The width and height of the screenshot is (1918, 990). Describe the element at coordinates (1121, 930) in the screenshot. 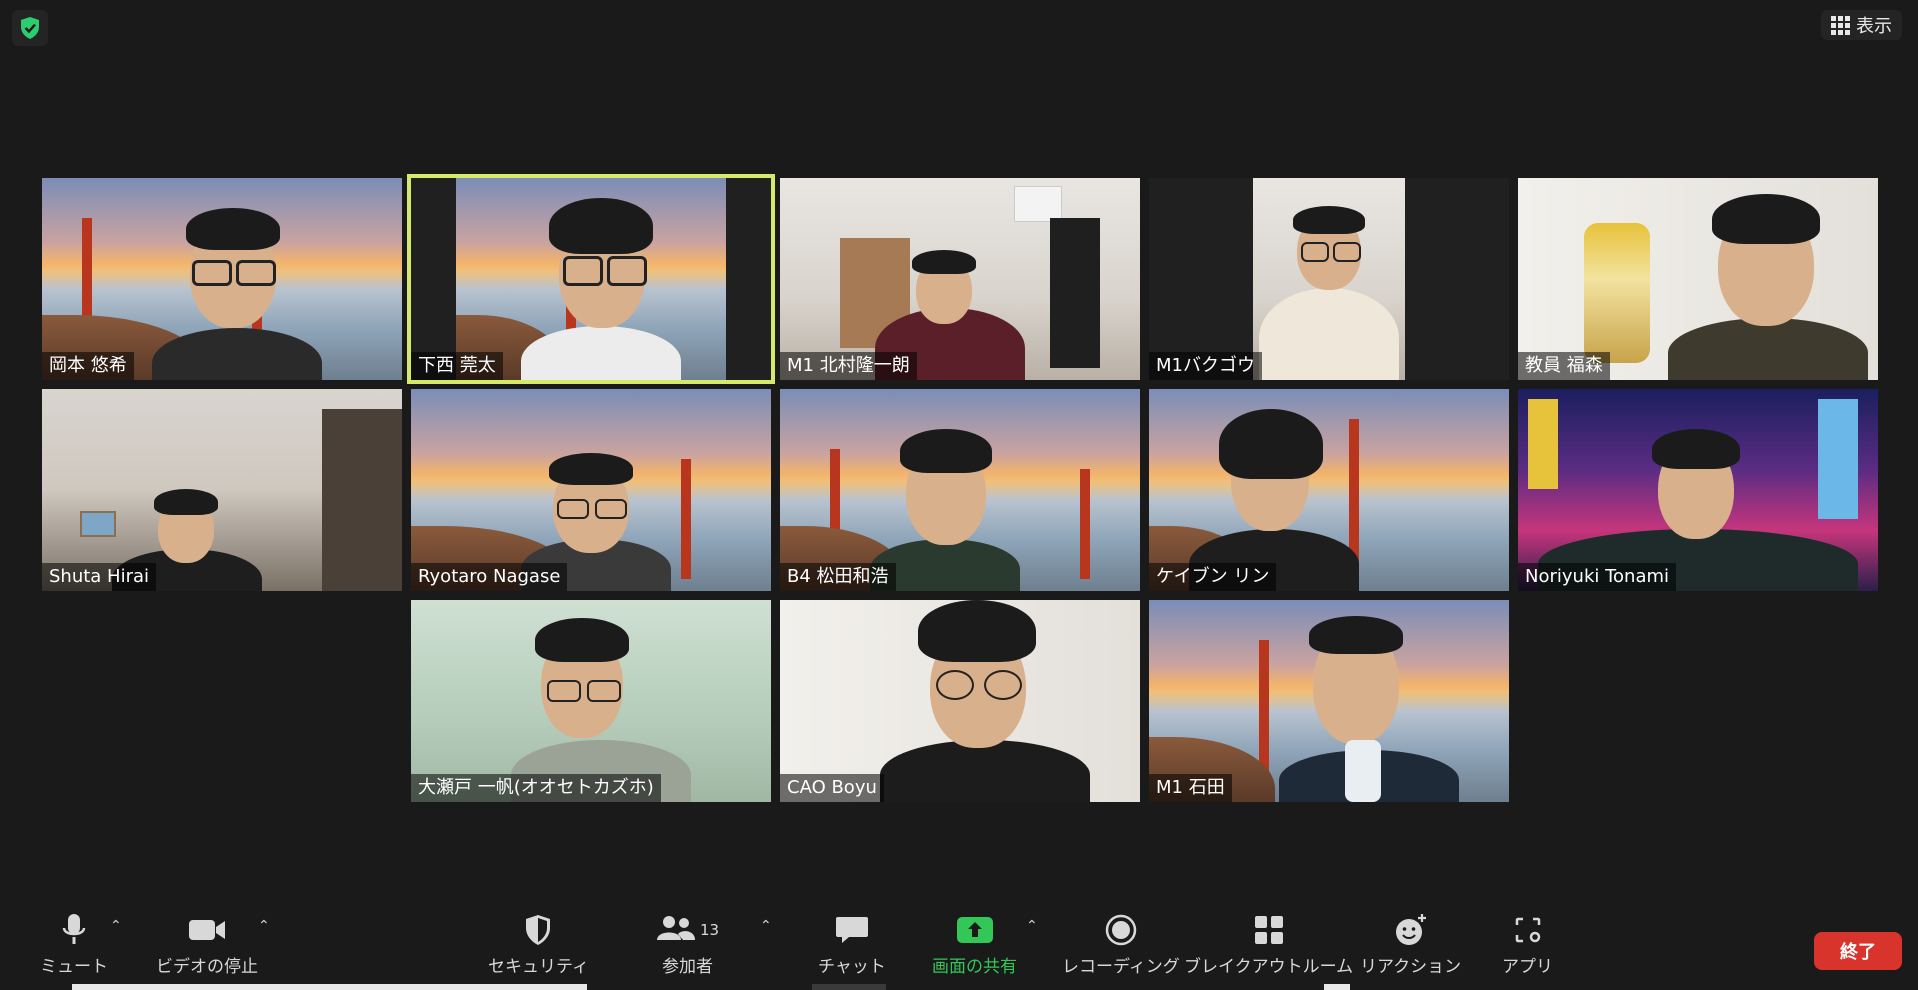

I see `record-icon` at that location.